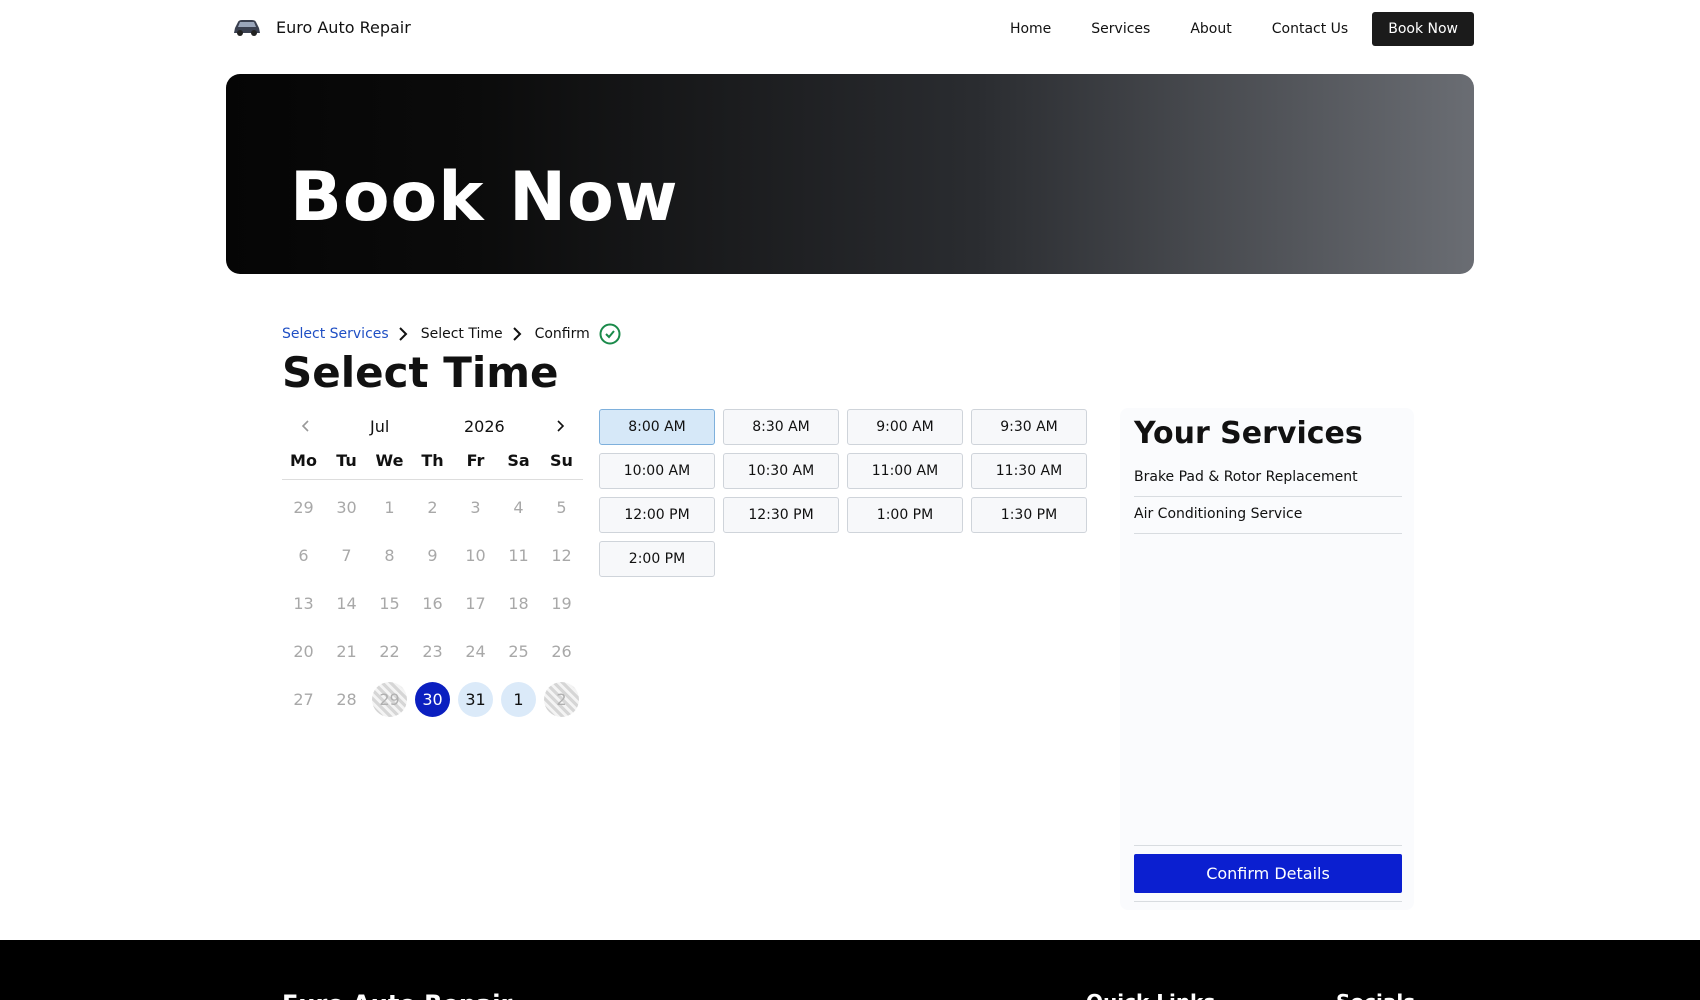 This screenshot has height=1000, width=1700. I want to click on calendar-day-number: 21, so click(346, 651).